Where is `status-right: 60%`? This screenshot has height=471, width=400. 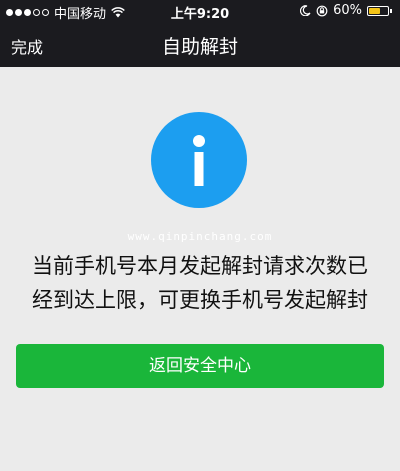
status-right: 60% is located at coordinates (346, 10).